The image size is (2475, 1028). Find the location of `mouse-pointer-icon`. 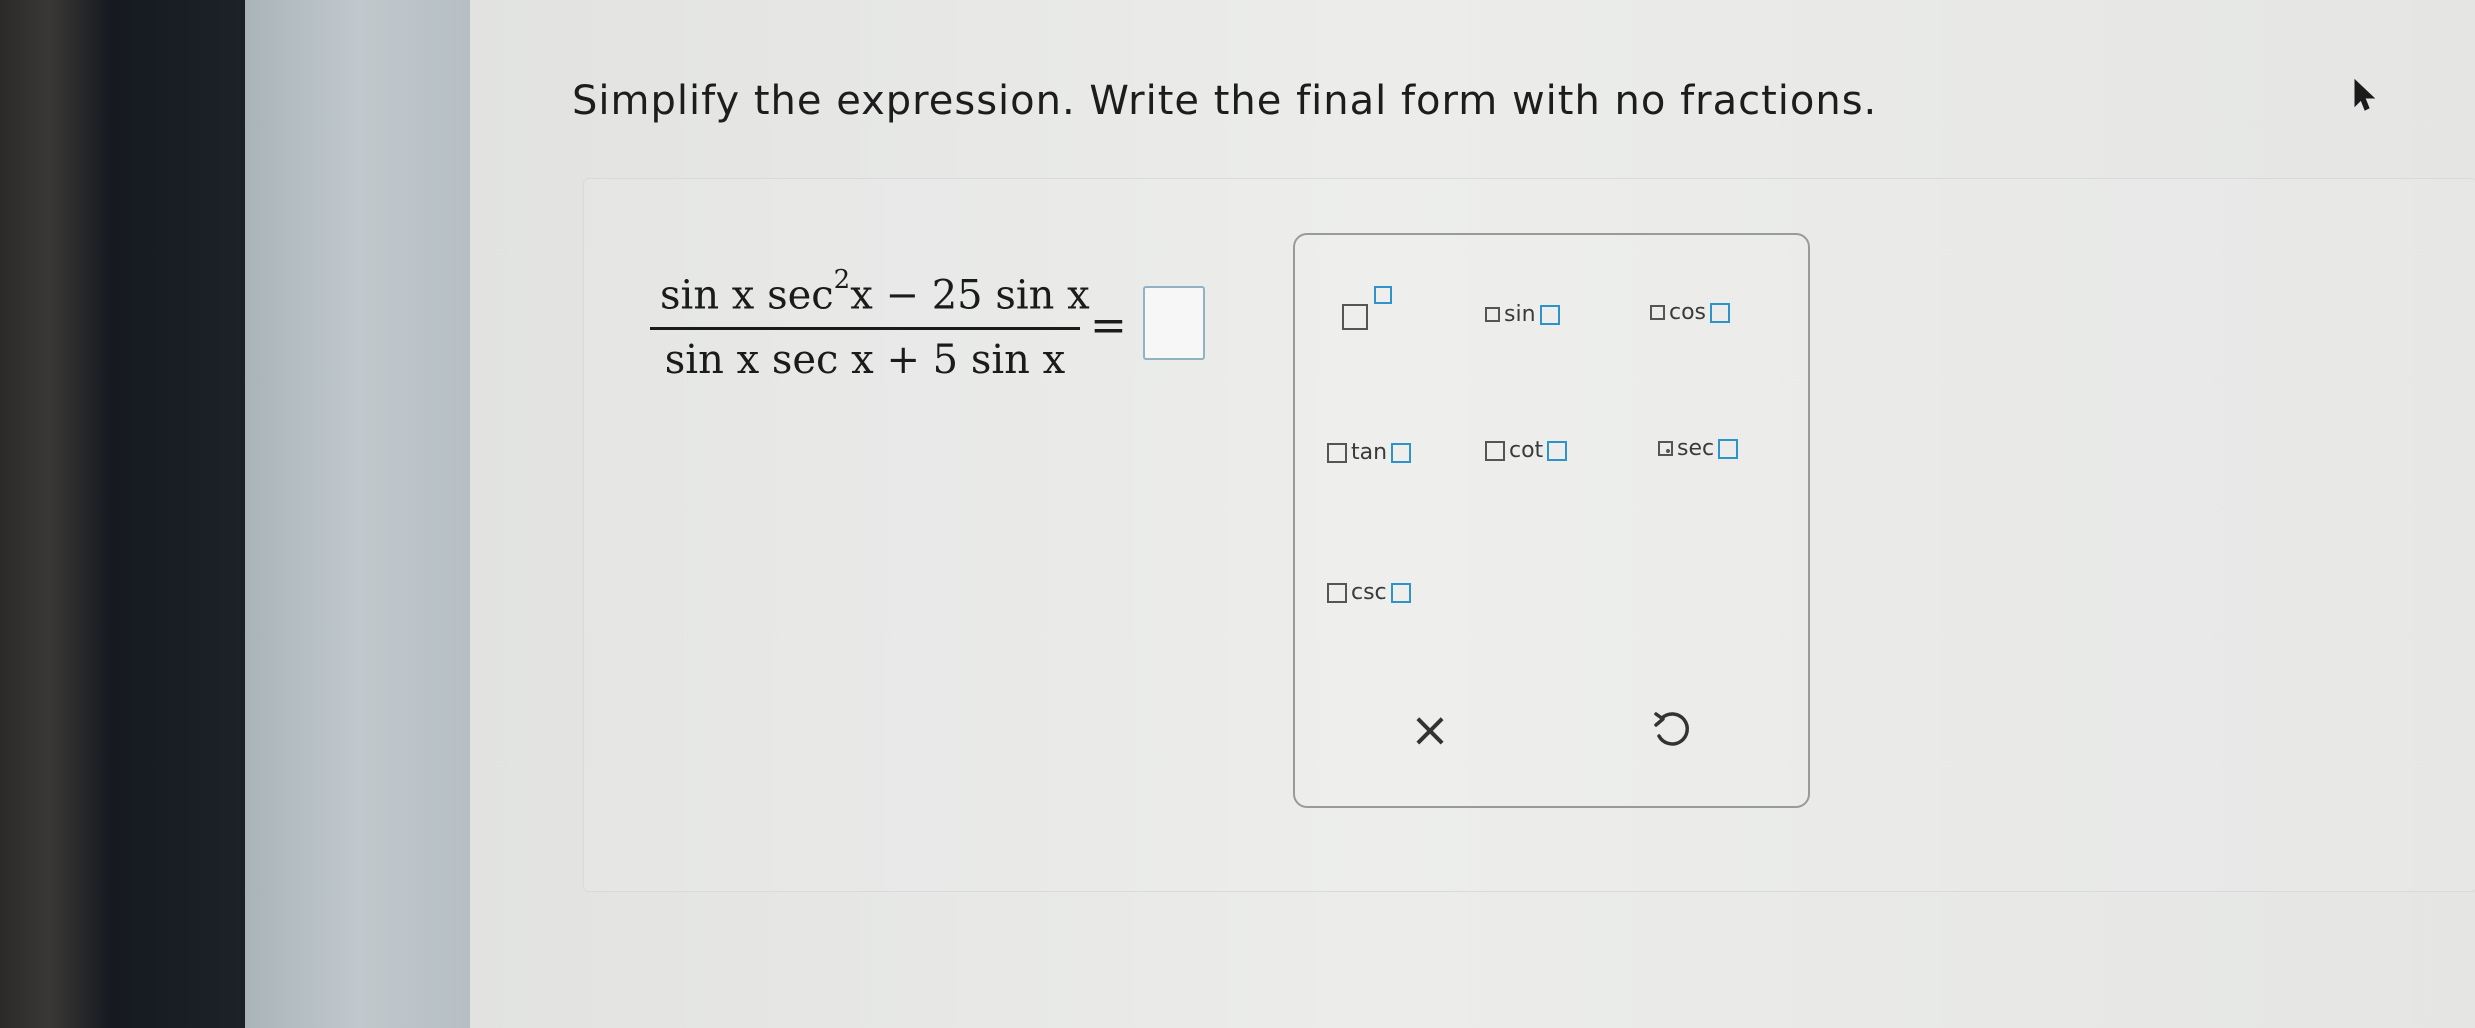

mouse-pointer-icon is located at coordinates (2365, 94).